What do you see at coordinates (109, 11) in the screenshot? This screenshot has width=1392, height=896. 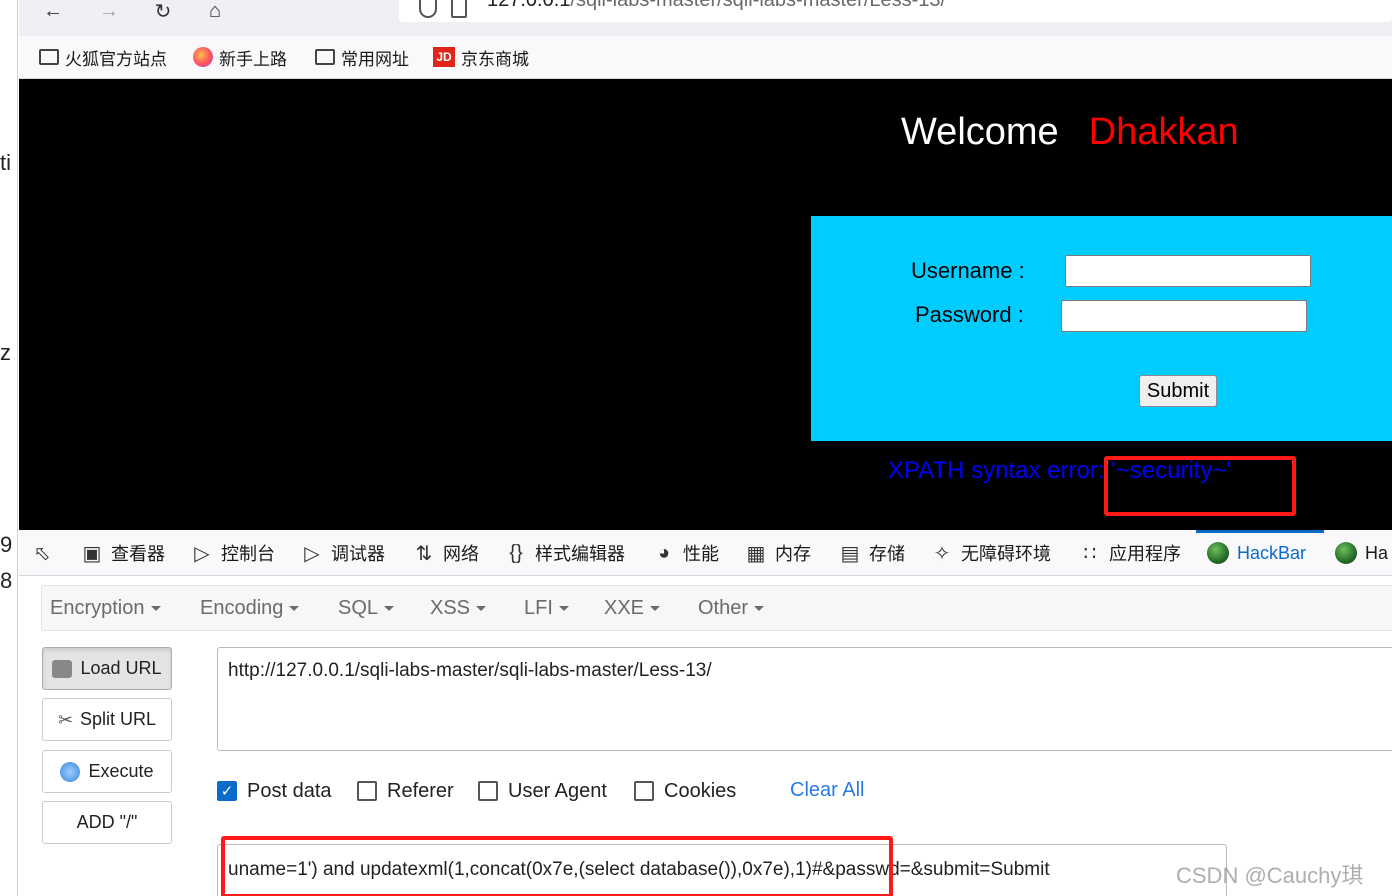 I see `forward-arrow-icon: →` at bounding box center [109, 11].